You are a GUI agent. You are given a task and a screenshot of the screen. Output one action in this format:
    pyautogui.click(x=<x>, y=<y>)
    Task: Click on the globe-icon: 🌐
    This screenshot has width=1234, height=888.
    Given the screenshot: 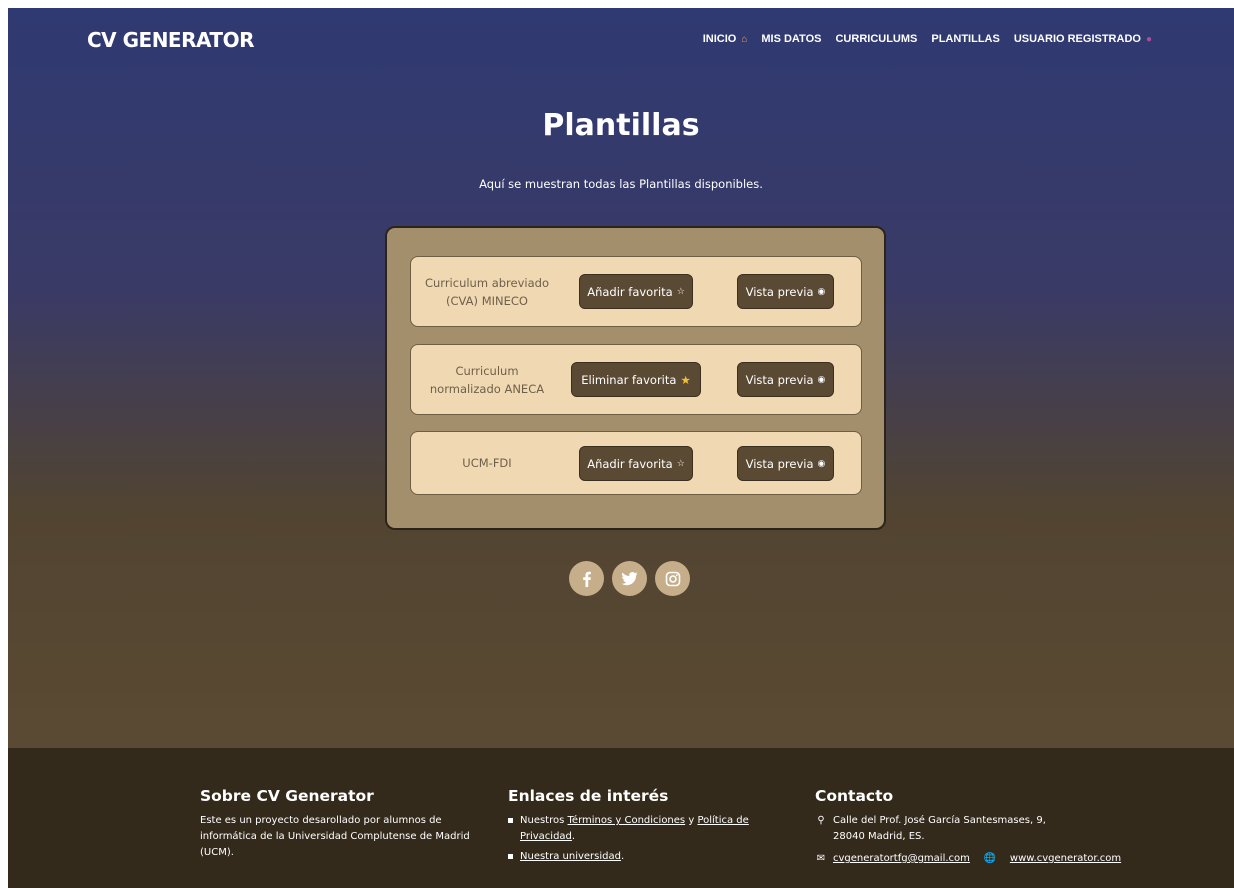 What is the action you would take?
    pyautogui.click(x=990, y=858)
    